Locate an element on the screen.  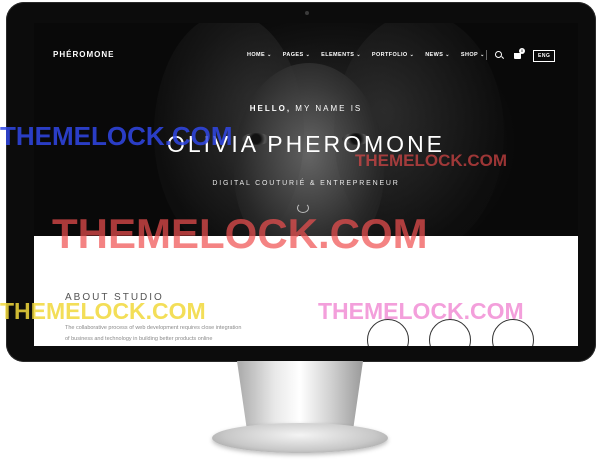
site-logo: PHÉROMONE is located at coordinates (83, 54).